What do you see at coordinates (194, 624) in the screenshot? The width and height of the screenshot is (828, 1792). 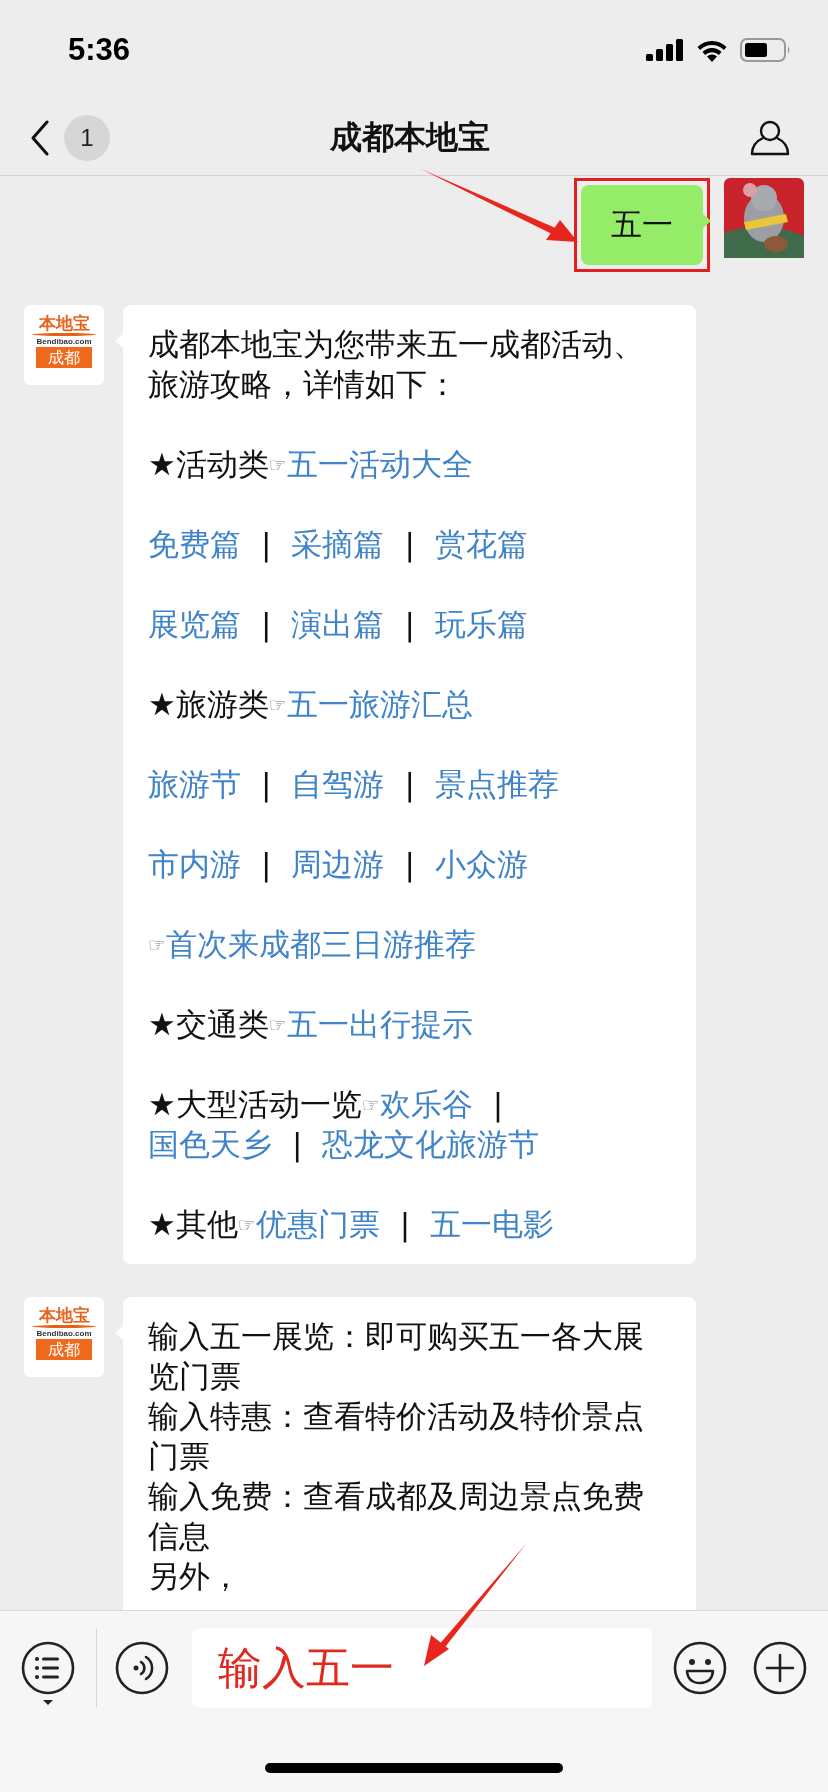 I see `link: 展览篇` at bounding box center [194, 624].